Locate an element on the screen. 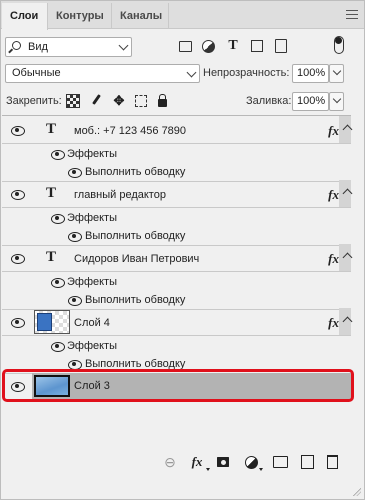 The image size is (365, 500). blend-mode-value: Обычные is located at coordinates (36, 73).